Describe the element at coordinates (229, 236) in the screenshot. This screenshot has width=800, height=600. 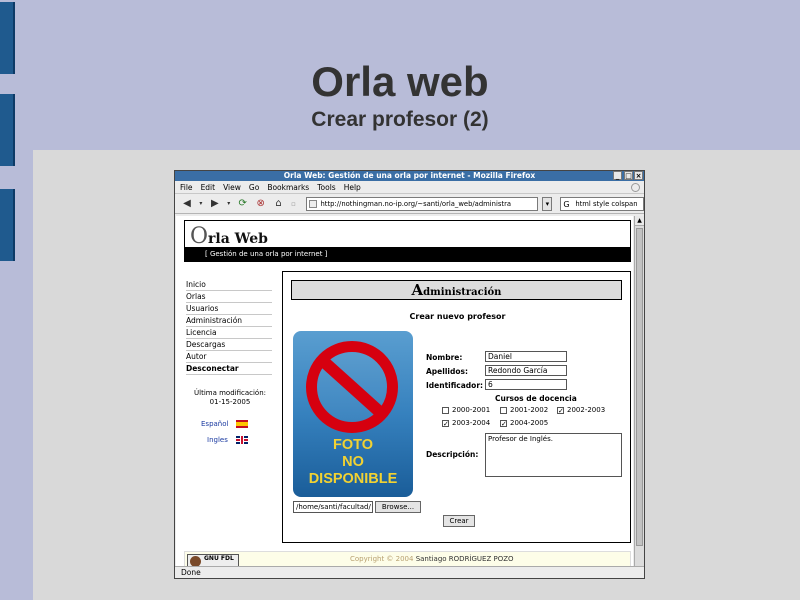
I see `site-logo: Orla Web` at that location.